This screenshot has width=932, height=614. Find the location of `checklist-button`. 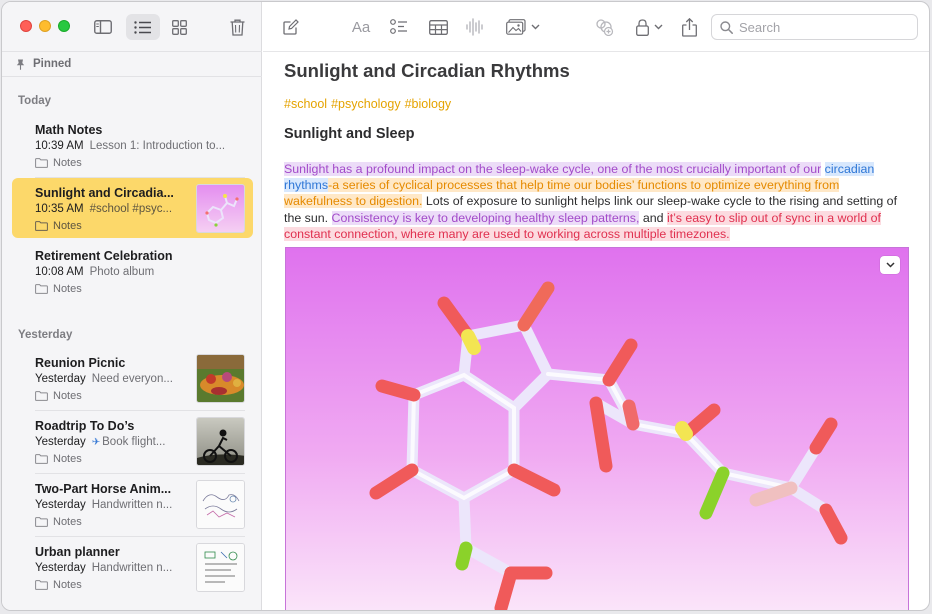

checklist-button is located at coordinates (399, 27).